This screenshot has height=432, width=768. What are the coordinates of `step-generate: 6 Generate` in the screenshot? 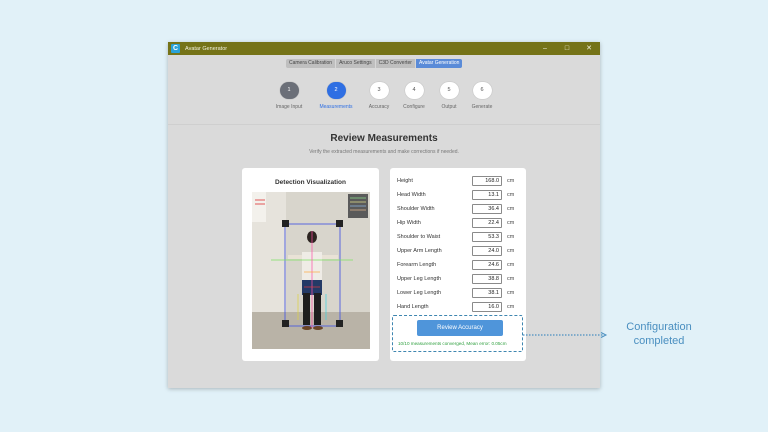 It's located at (482, 96).